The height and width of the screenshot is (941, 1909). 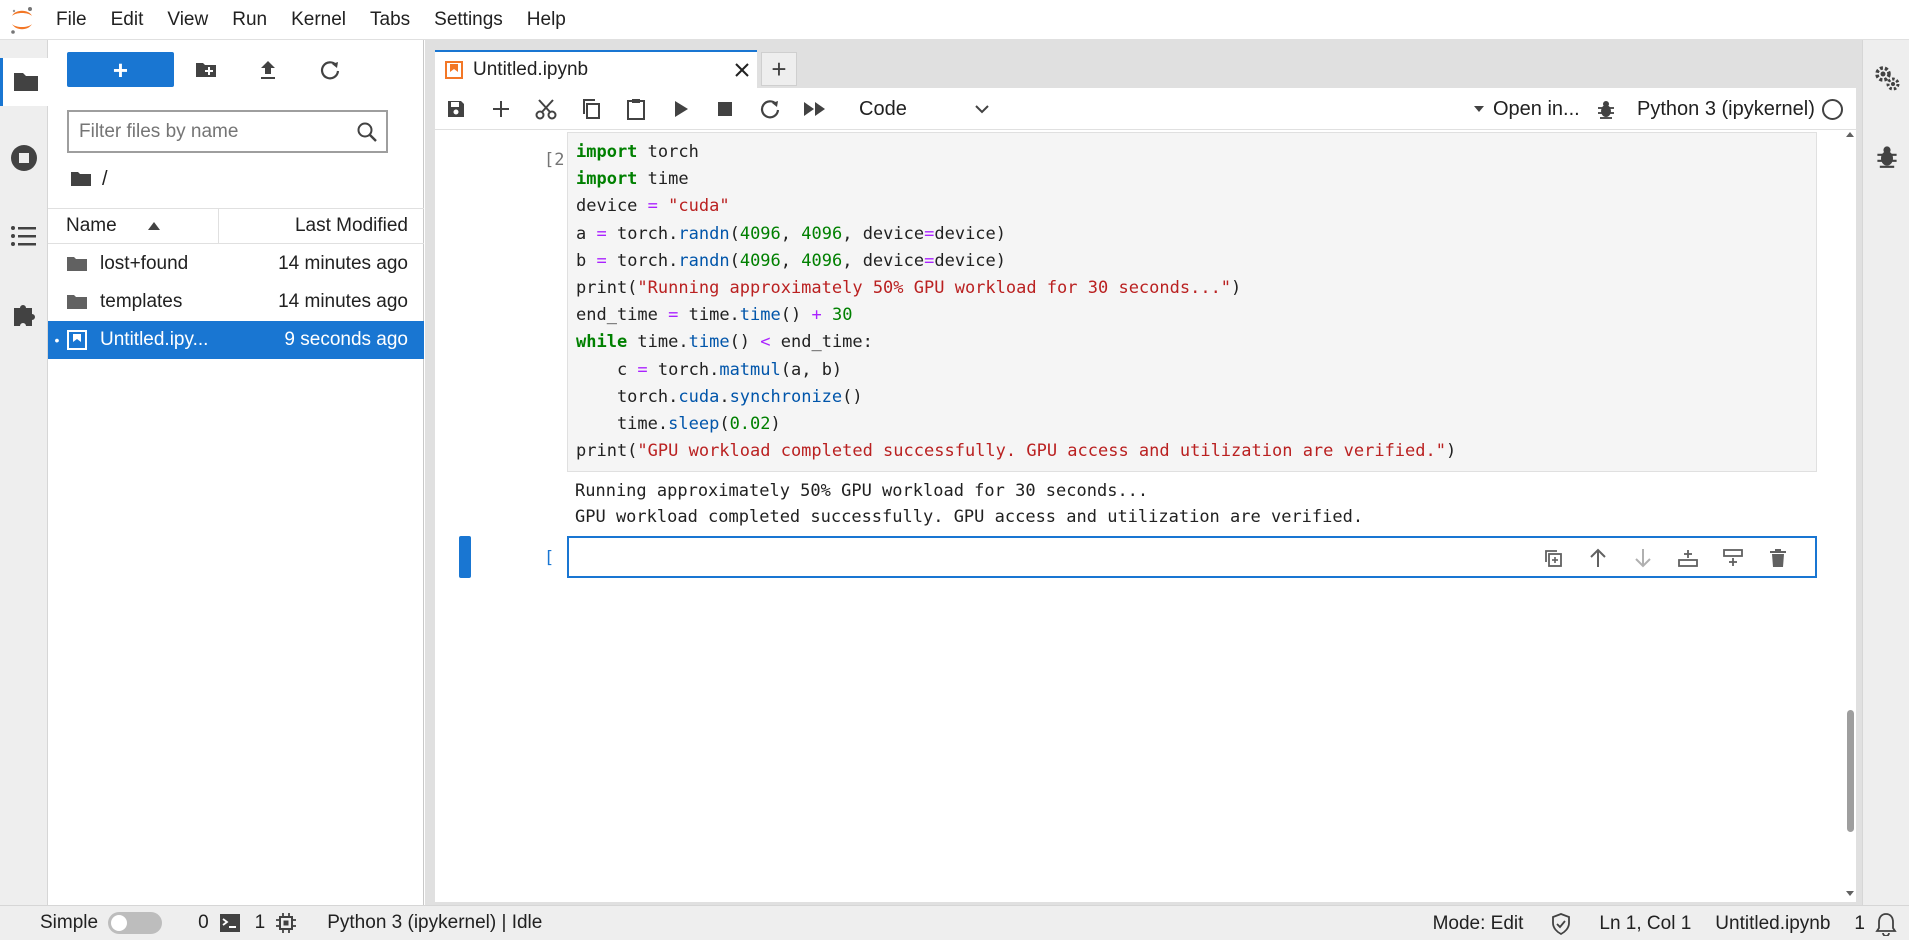 I want to click on stop-icon, so click(x=725, y=109).